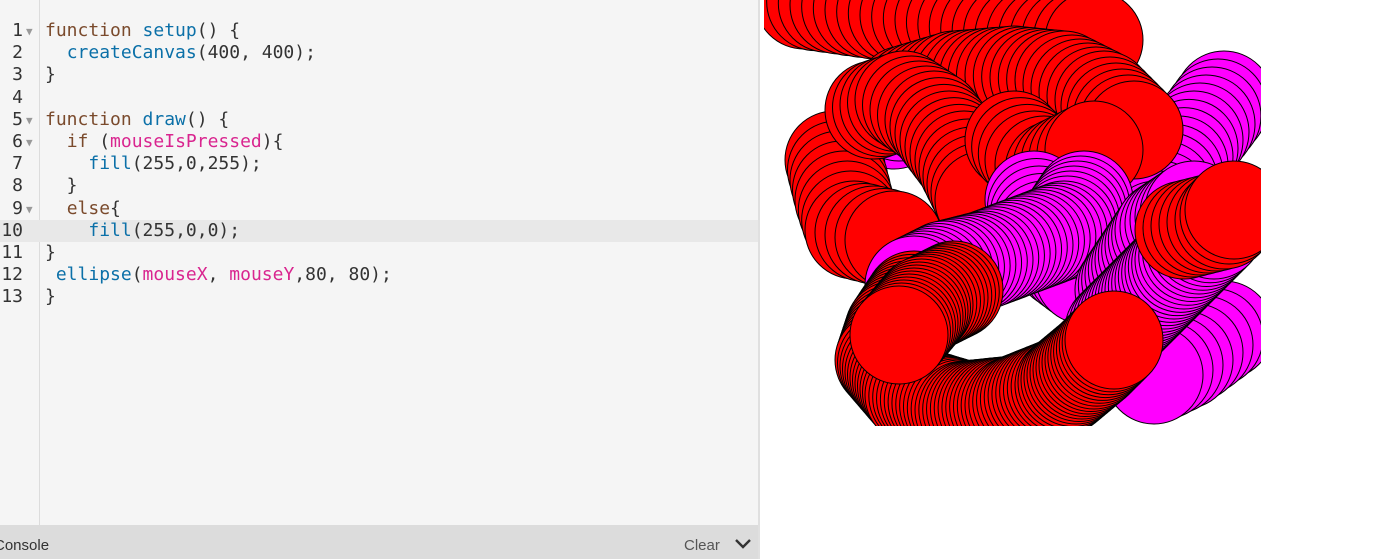  What do you see at coordinates (169, 30) in the screenshot?
I see `code-token: setup` at bounding box center [169, 30].